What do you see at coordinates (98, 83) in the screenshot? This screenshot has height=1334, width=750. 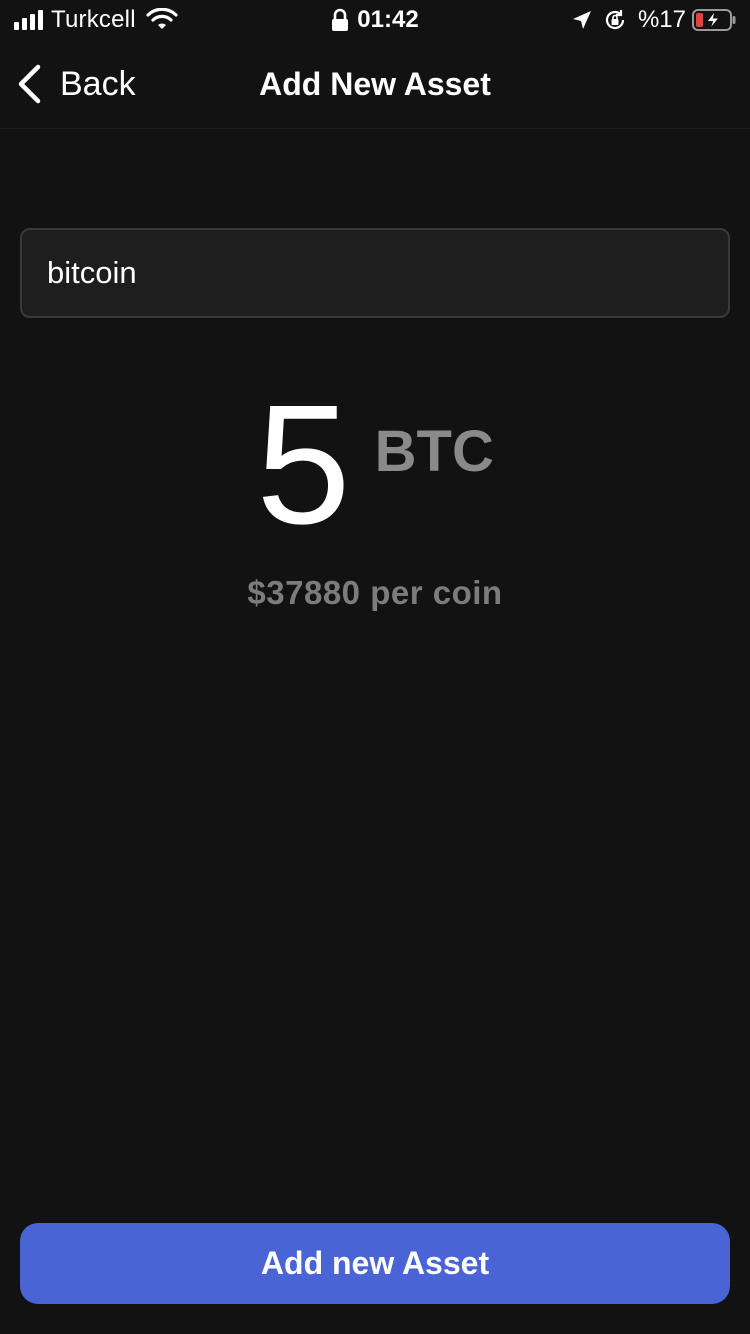 I see `back-label: Back` at bounding box center [98, 83].